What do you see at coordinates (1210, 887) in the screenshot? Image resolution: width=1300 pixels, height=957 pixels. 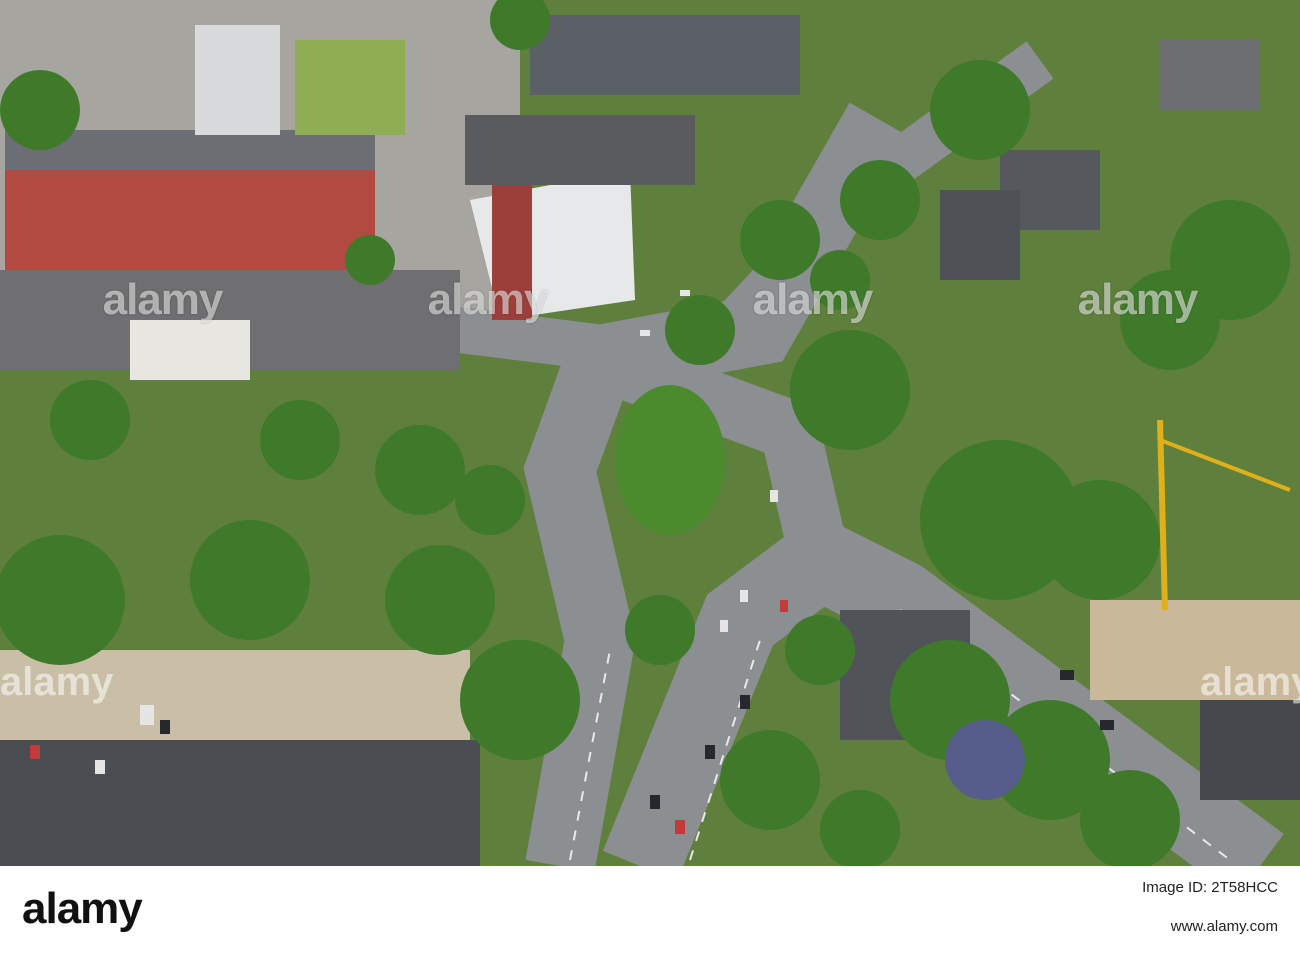 I see `image-id: Image ID: 2T58HCC` at bounding box center [1210, 887].